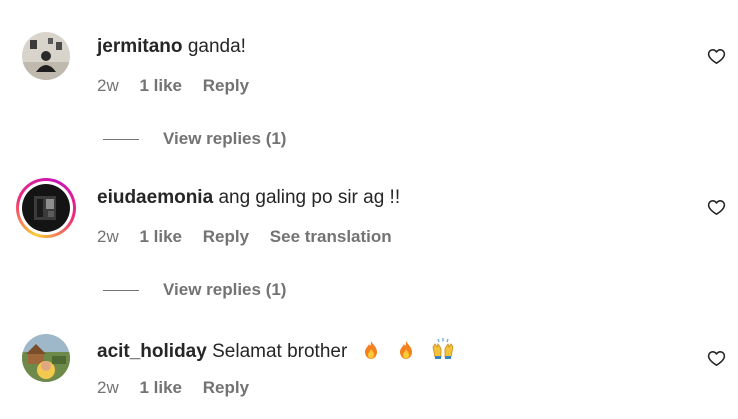 Image resolution: width=738 pixels, height=419 pixels. What do you see at coordinates (252, 237) in the screenshot?
I see `comment-meta: 2w 1 like Reply See translation` at bounding box center [252, 237].